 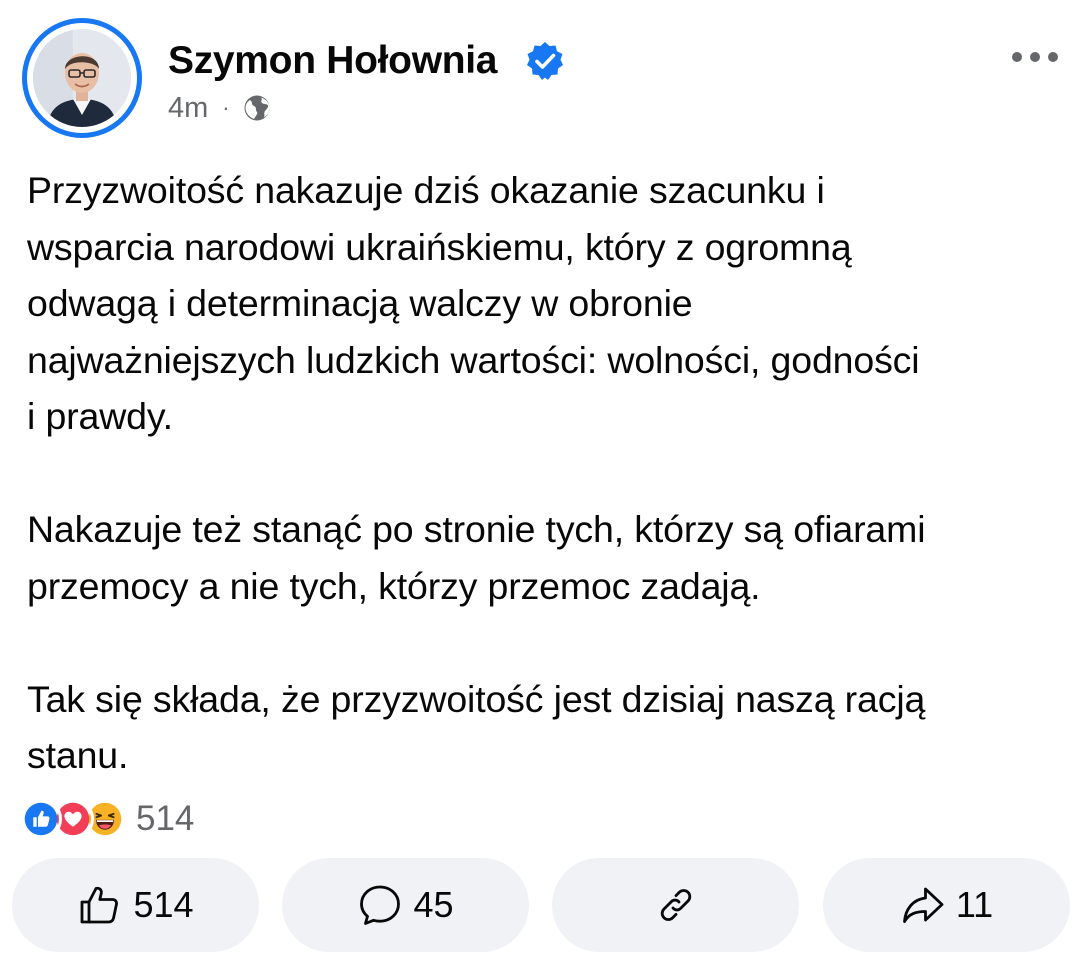 I want to click on reaction-count: 514, so click(x=165, y=818).